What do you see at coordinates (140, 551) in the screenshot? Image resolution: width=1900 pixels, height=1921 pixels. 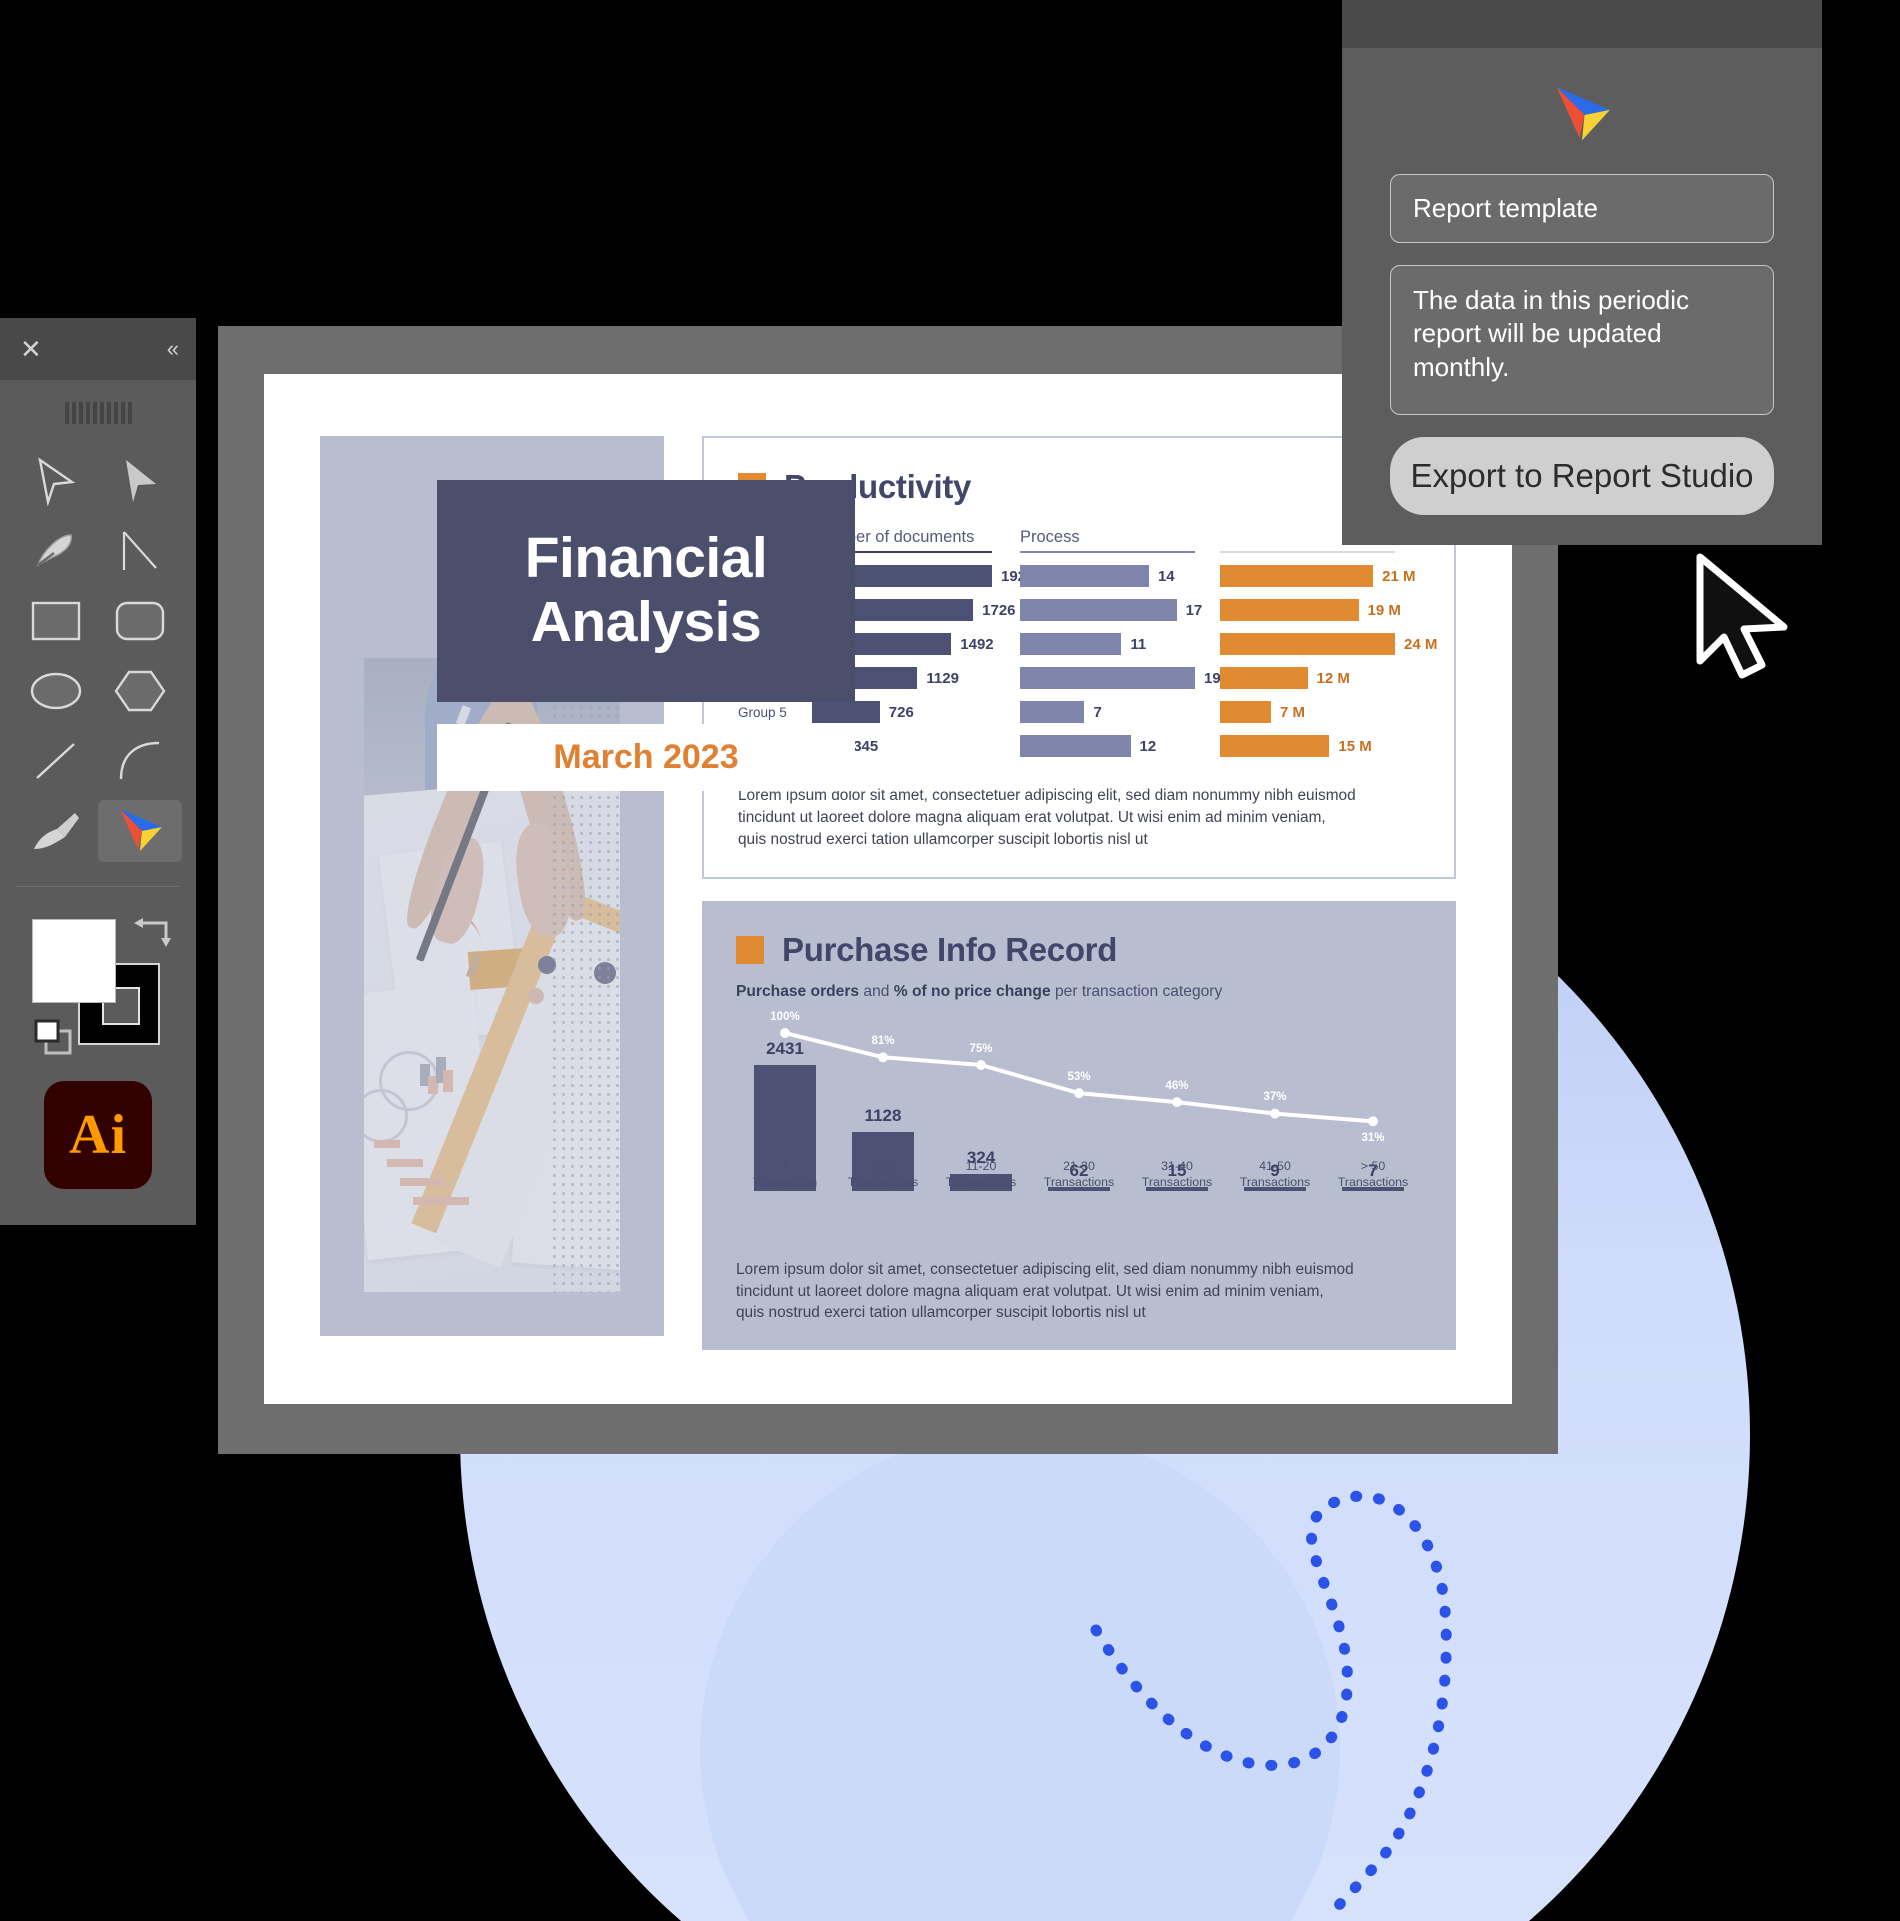 I see `anchor-point-tool` at bounding box center [140, 551].